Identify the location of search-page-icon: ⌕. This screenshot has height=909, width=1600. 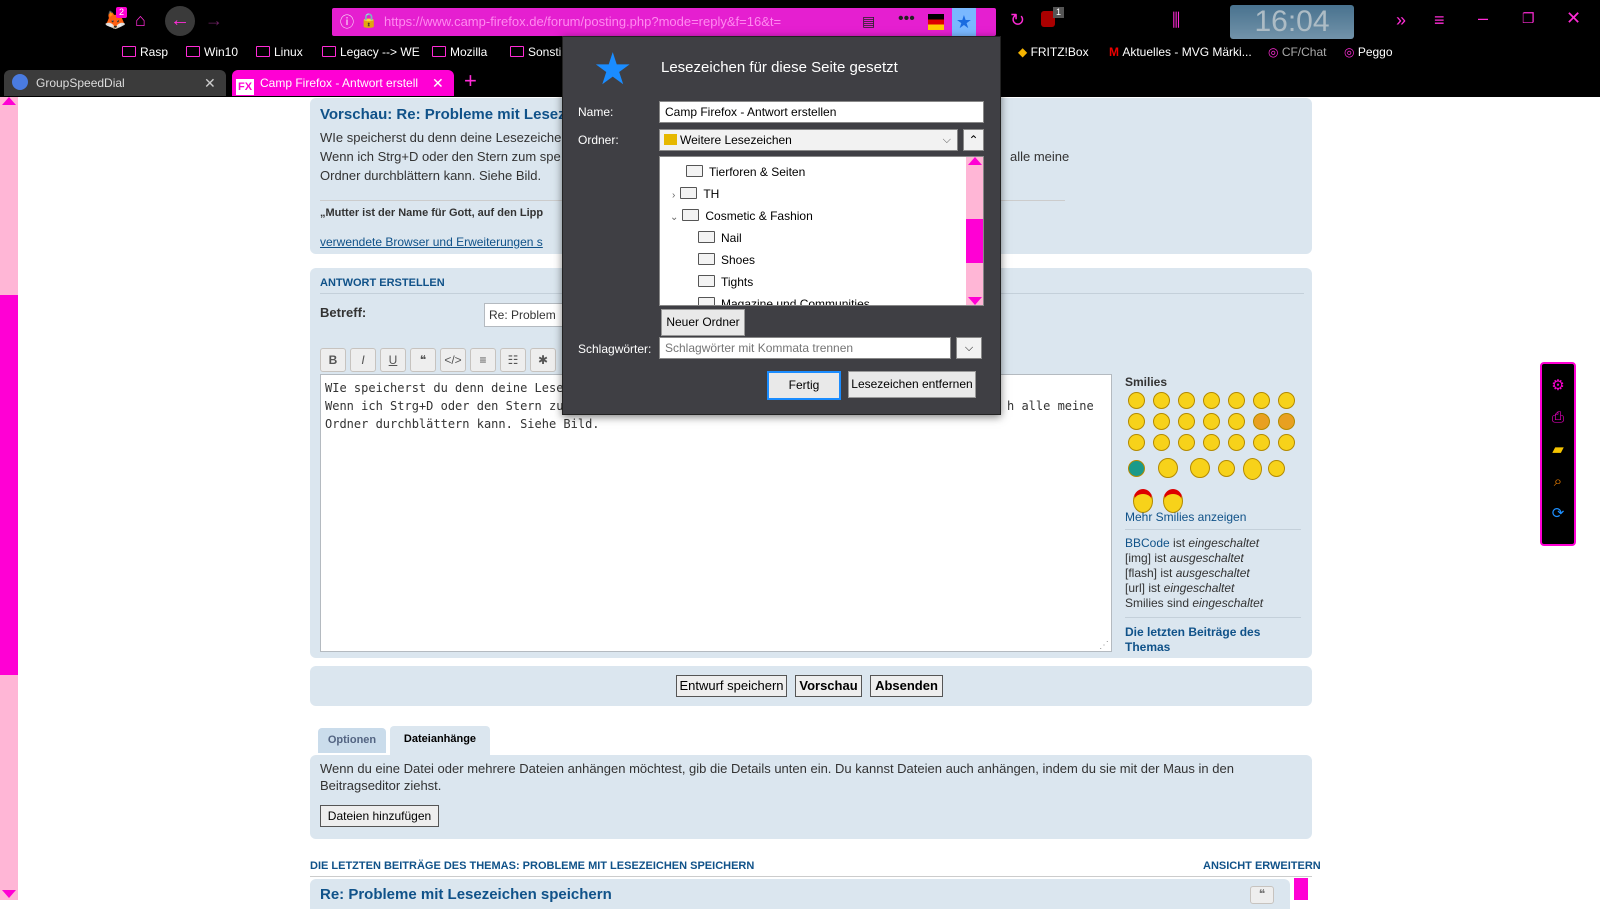
(1558, 482).